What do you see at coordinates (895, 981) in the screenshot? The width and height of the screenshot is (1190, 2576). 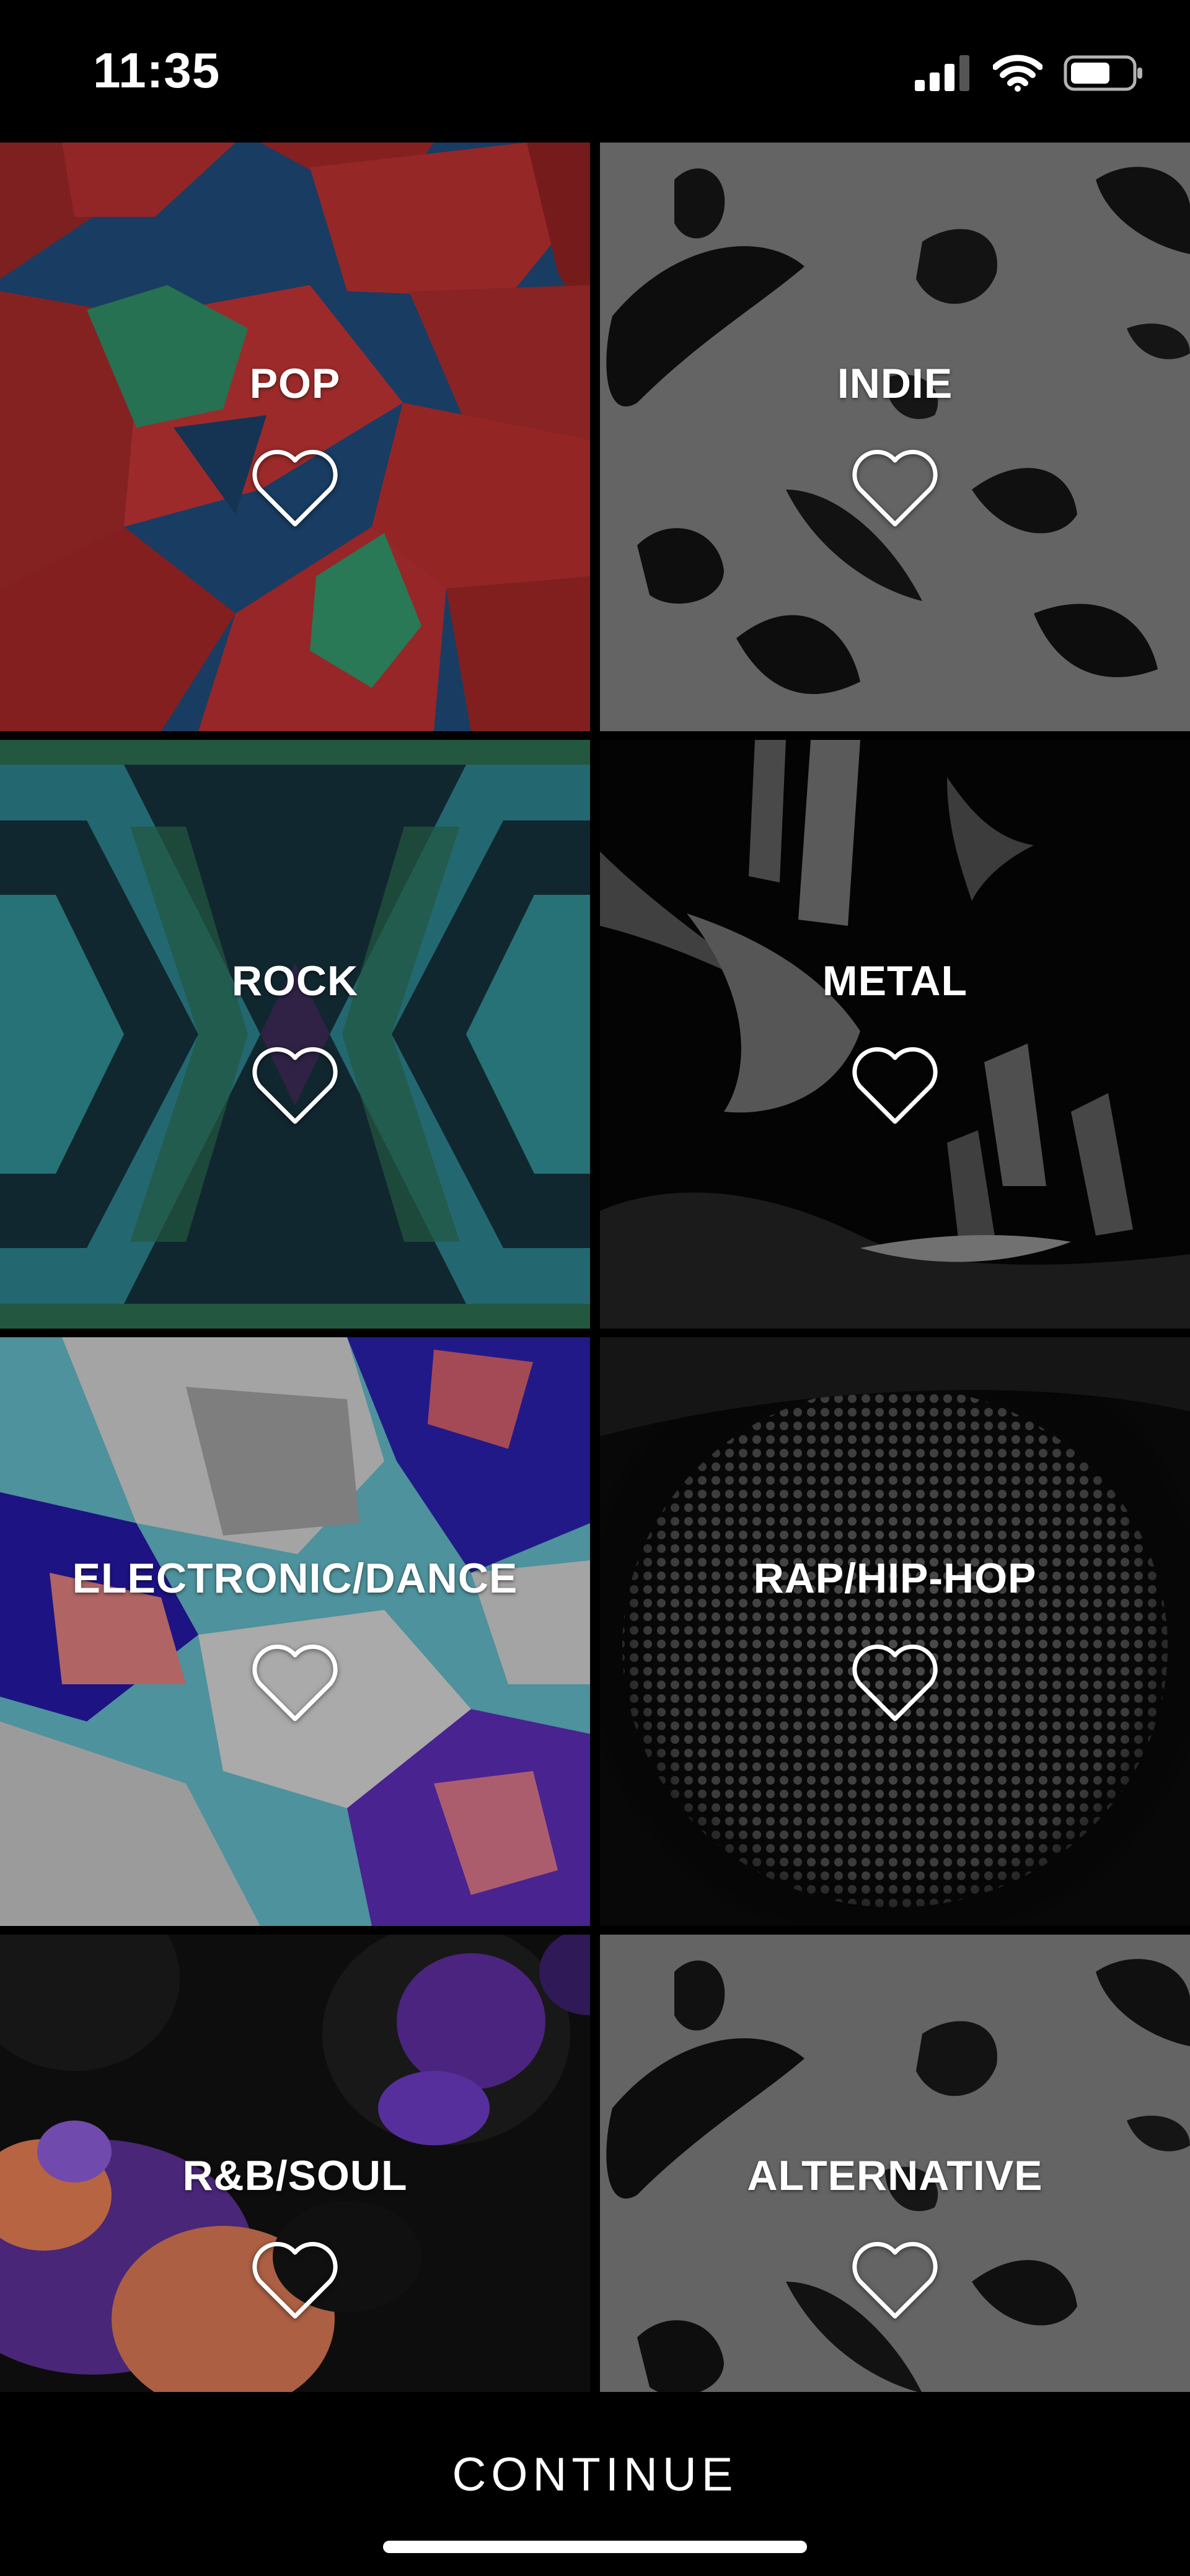 I see `genre-label: METAL` at bounding box center [895, 981].